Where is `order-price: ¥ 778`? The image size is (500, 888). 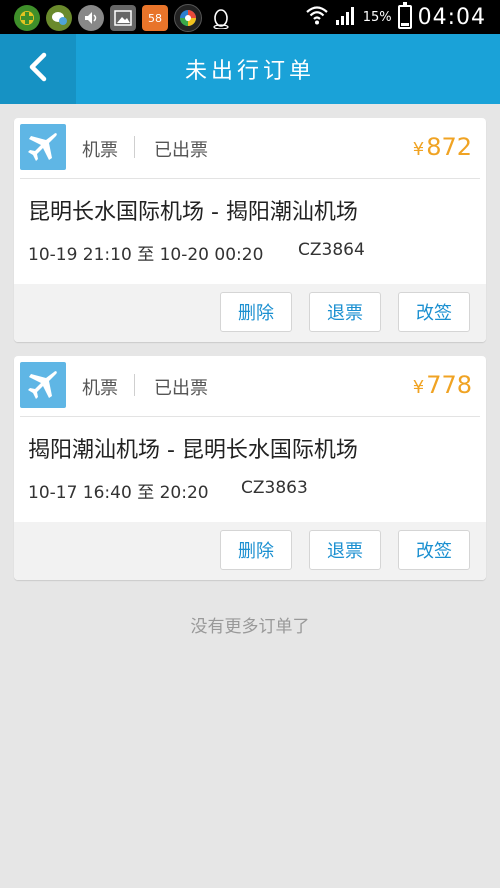
order-price: ¥ 778 is located at coordinates (442, 385).